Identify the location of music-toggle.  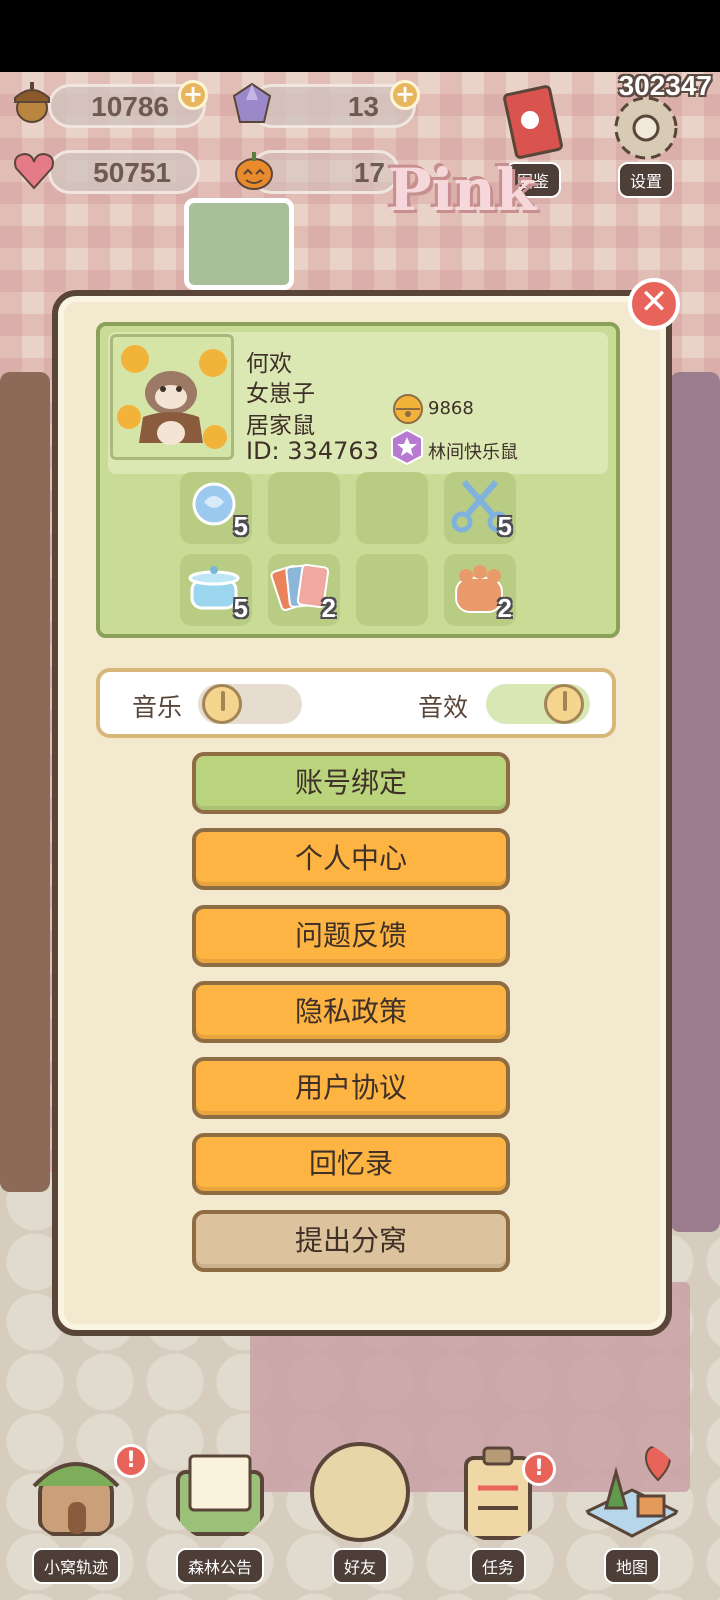
(250, 704).